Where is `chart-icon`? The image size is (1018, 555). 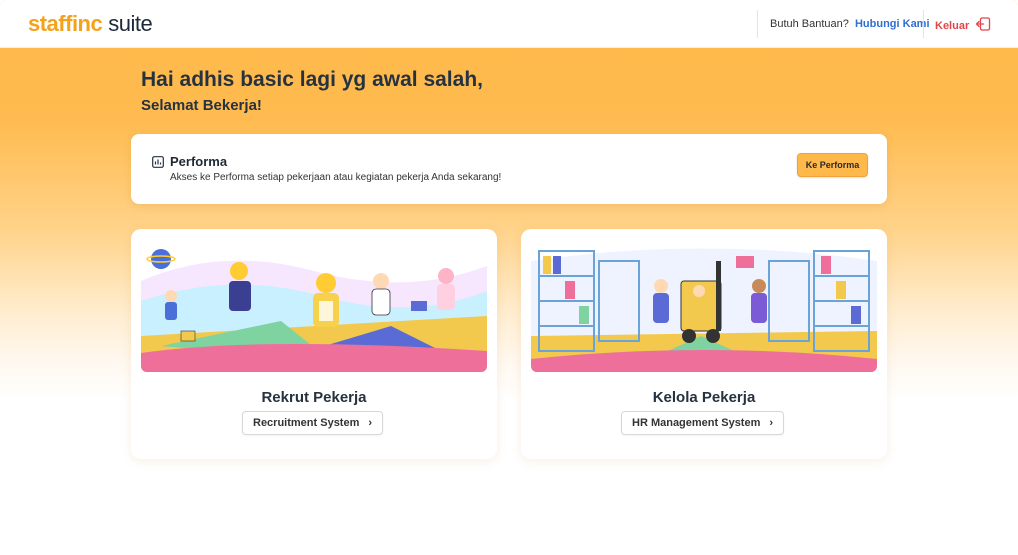 chart-icon is located at coordinates (158, 161).